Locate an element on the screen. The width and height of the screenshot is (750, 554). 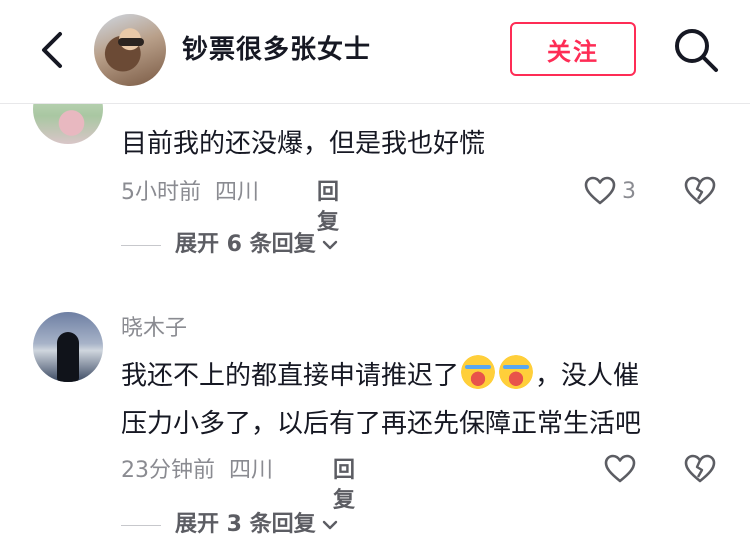
like-button: 3 is located at coordinates (610, 191).